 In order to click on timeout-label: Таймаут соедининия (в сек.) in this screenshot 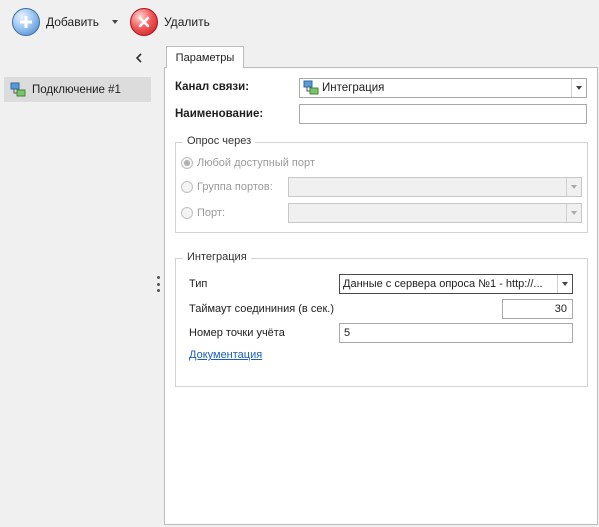, I will do `click(261, 309)`.